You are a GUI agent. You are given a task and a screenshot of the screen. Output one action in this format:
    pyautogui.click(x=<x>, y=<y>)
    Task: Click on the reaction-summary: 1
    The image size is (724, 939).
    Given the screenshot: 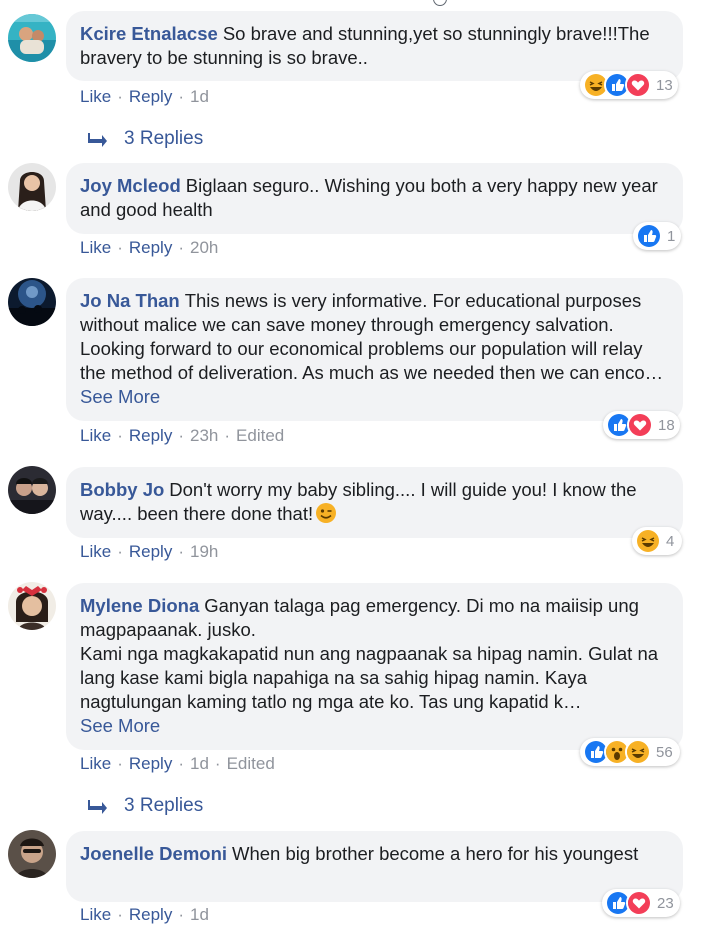 What is the action you would take?
    pyautogui.click(x=657, y=236)
    